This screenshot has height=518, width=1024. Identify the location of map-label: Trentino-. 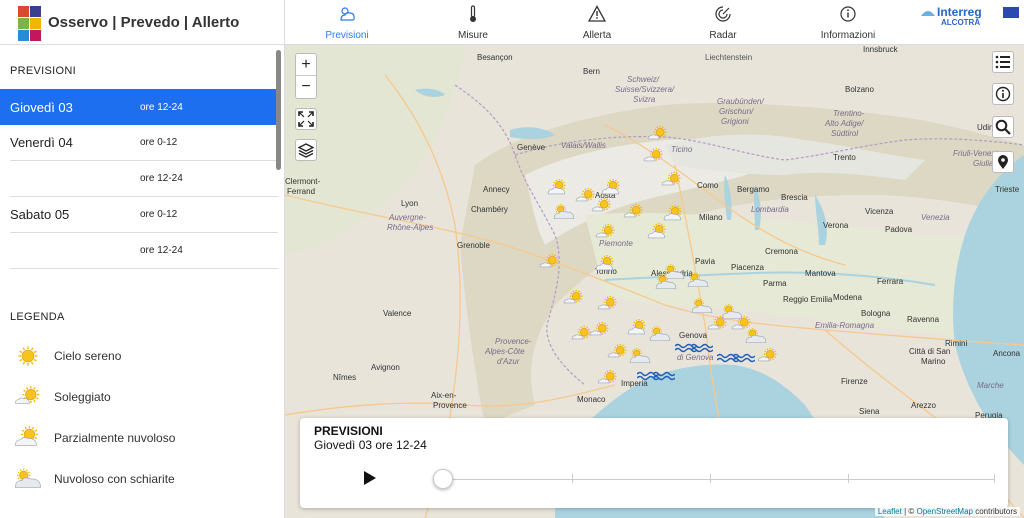
(849, 113).